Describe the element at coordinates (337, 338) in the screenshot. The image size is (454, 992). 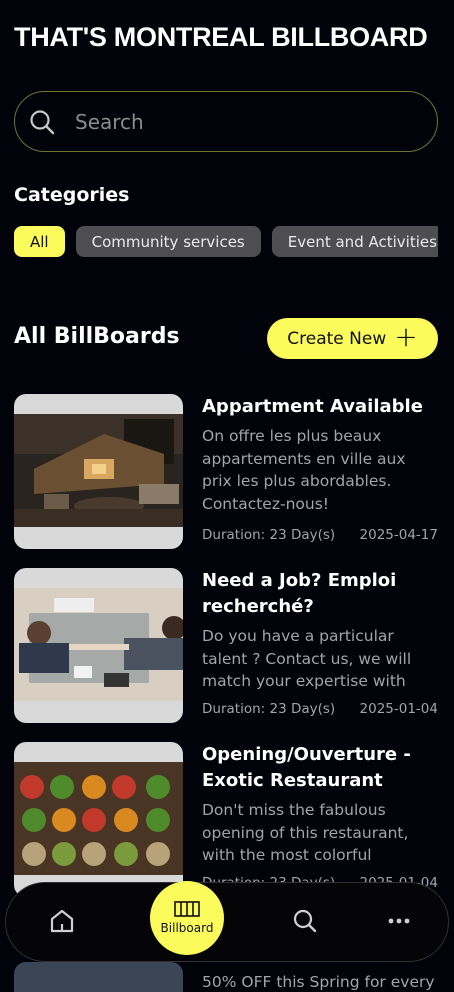
I see `create-new-label: Create New` at that location.